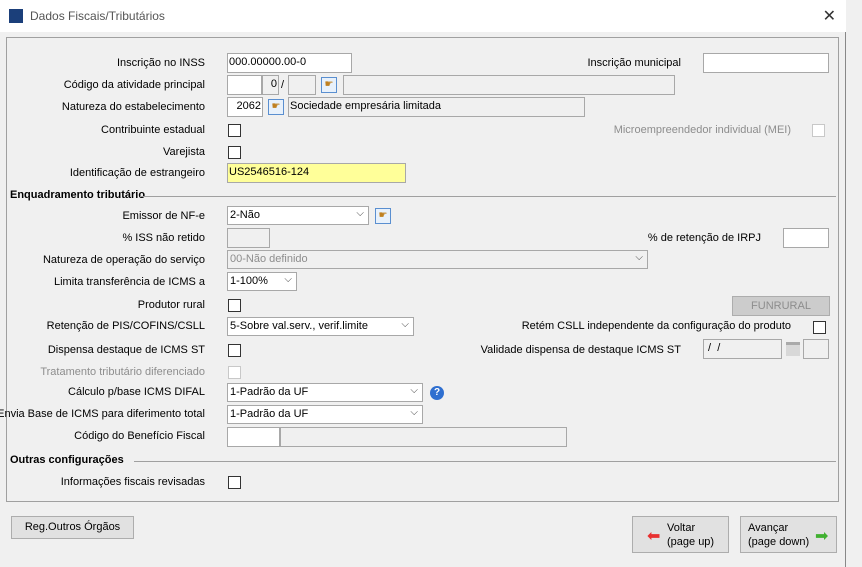 This screenshot has width=862, height=567. I want to click on dispensa-checkbox, so click(234, 350).